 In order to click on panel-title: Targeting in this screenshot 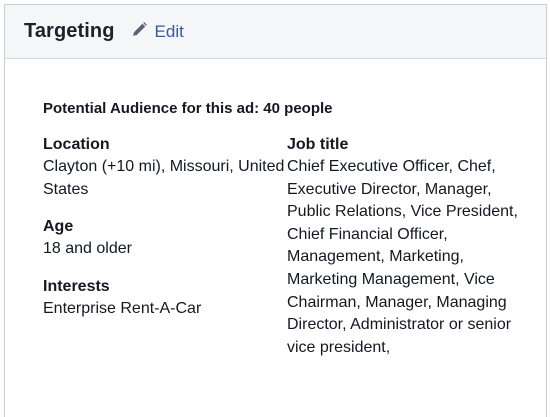, I will do `click(69, 31)`.